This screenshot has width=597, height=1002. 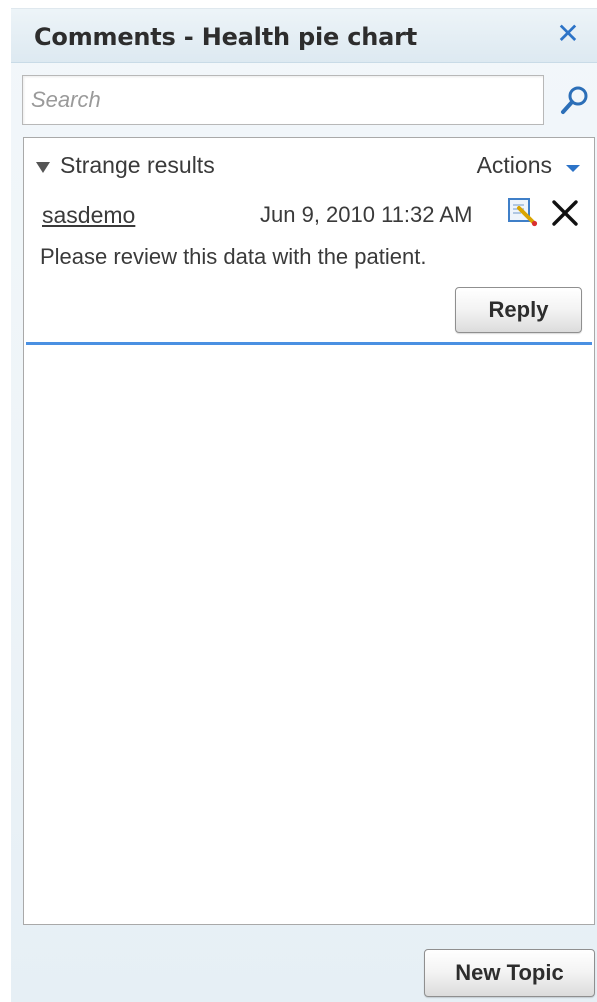 What do you see at coordinates (518, 310) in the screenshot?
I see `reply-button: Reply` at bounding box center [518, 310].